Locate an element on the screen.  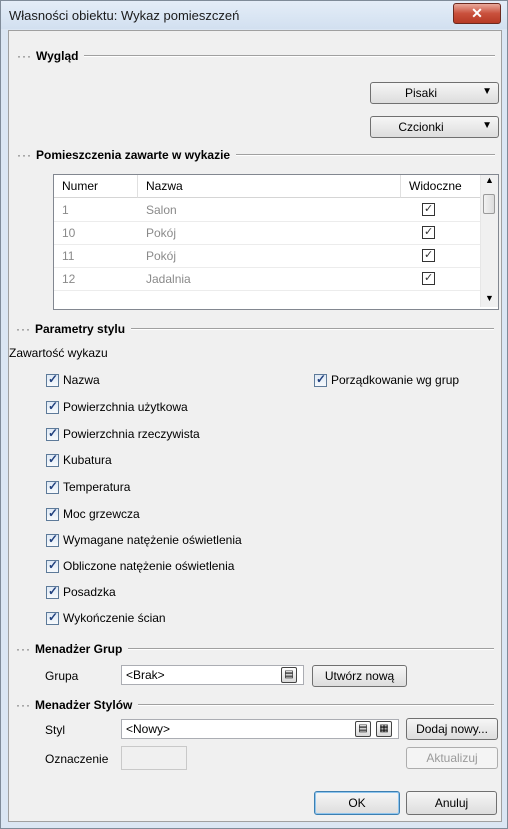
section-title-menadzer-stylow: Menadżer Stylów is located at coordinates (84, 705).